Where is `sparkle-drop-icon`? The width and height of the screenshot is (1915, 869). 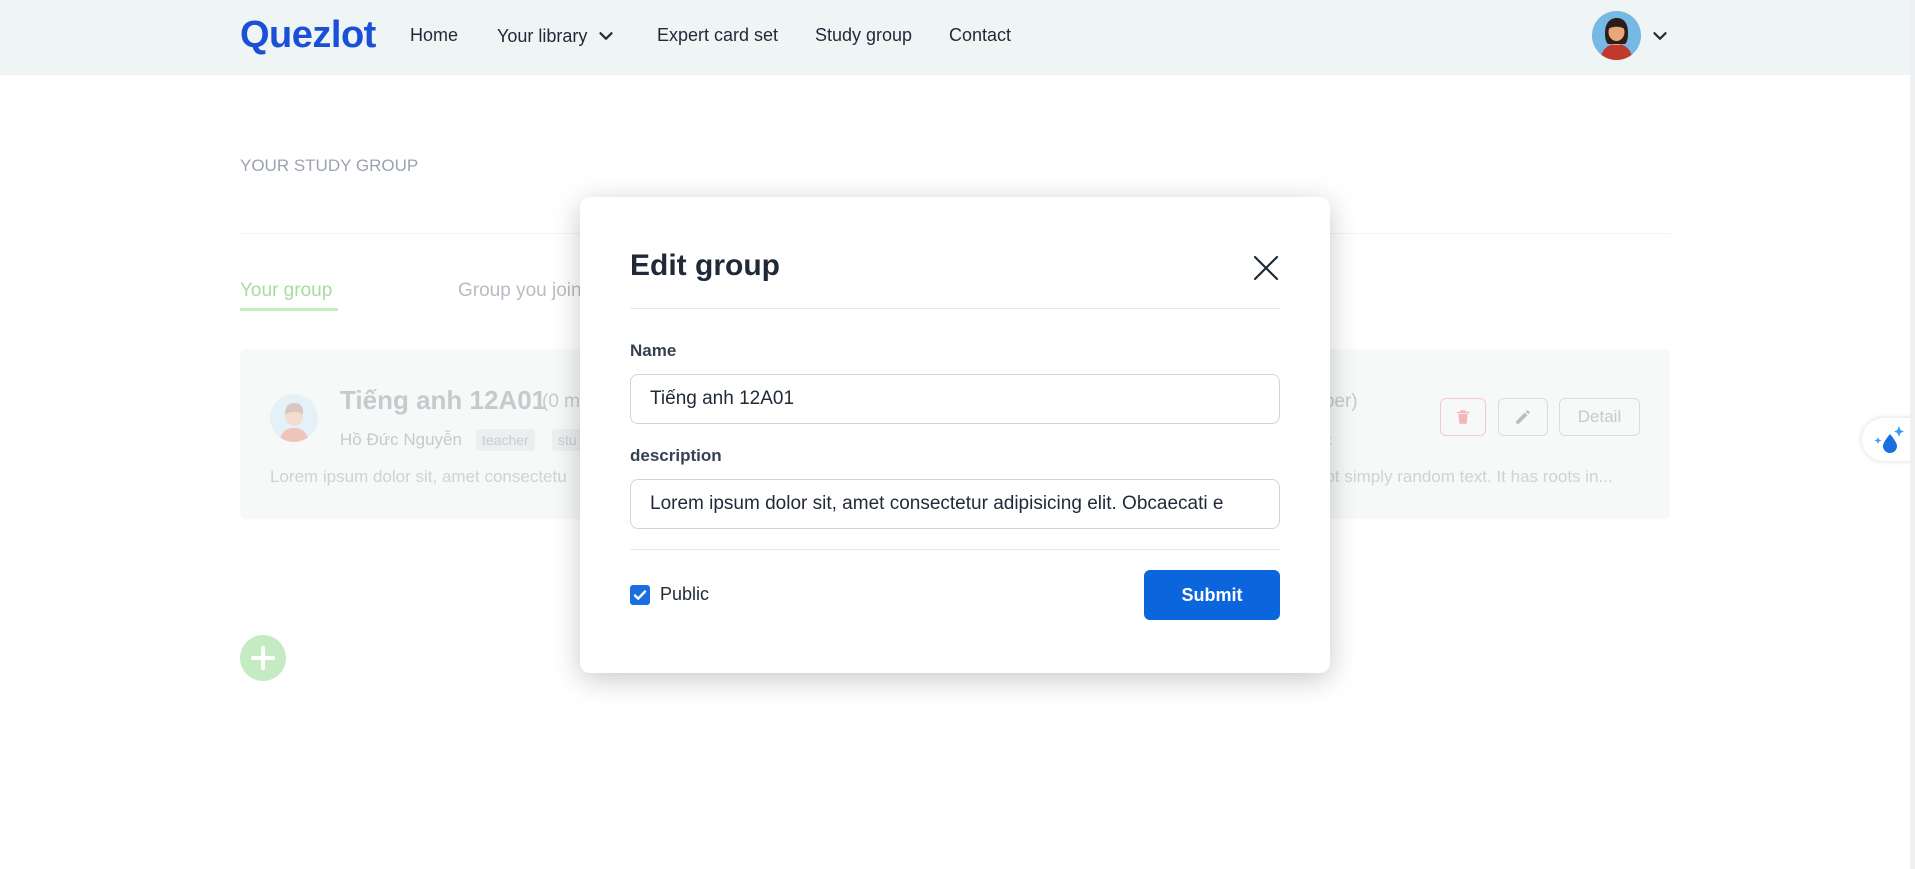 sparkle-drop-icon is located at coordinates (1889, 439).